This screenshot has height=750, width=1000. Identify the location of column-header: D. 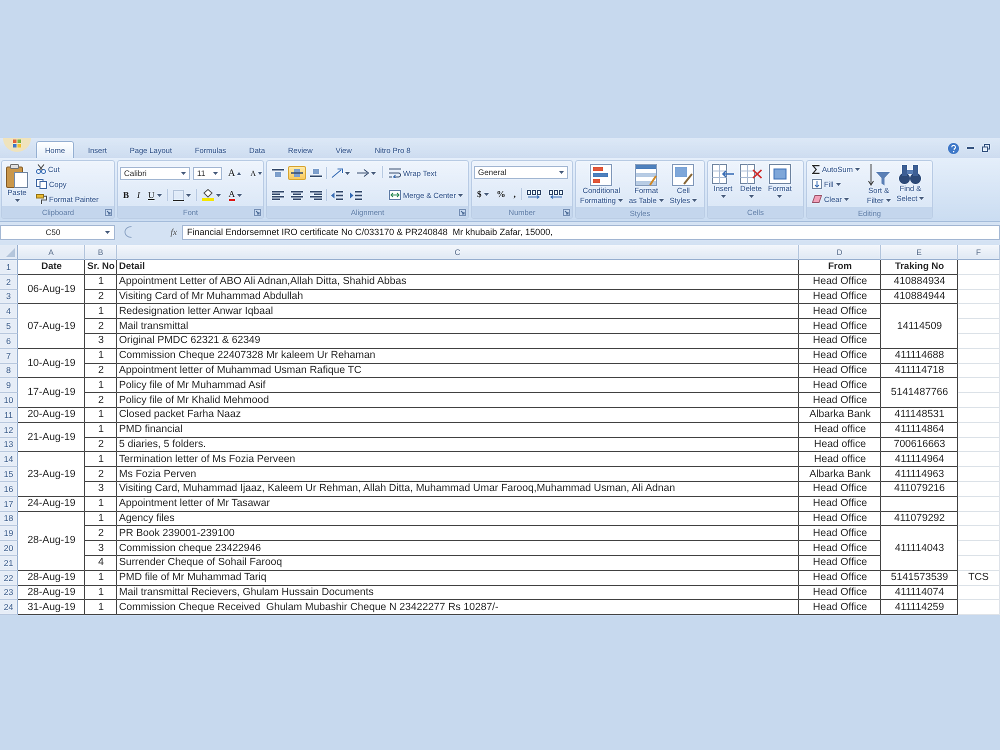
(840, 252).